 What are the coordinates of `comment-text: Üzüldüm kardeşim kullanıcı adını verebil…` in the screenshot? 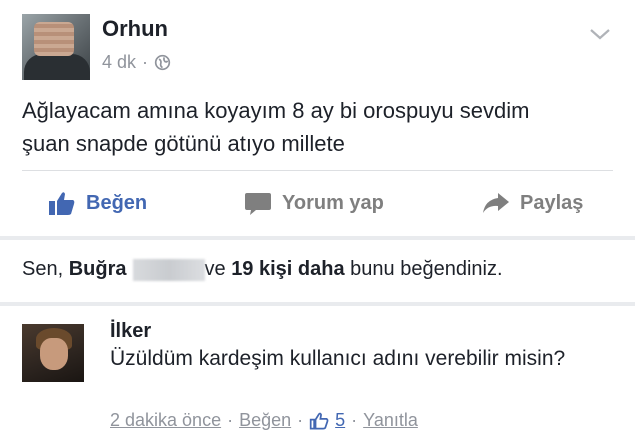 It's located at (338, 358).